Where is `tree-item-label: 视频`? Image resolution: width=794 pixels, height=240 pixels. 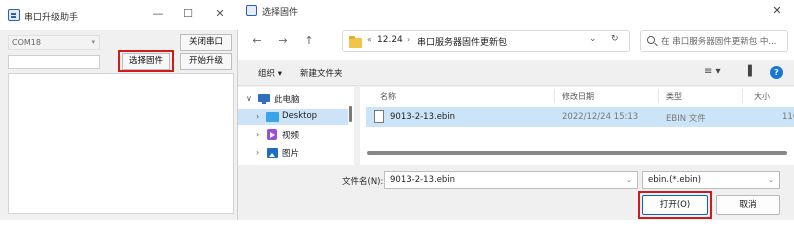
tree-item-label: 视频 is located at coordinates (291, 136).